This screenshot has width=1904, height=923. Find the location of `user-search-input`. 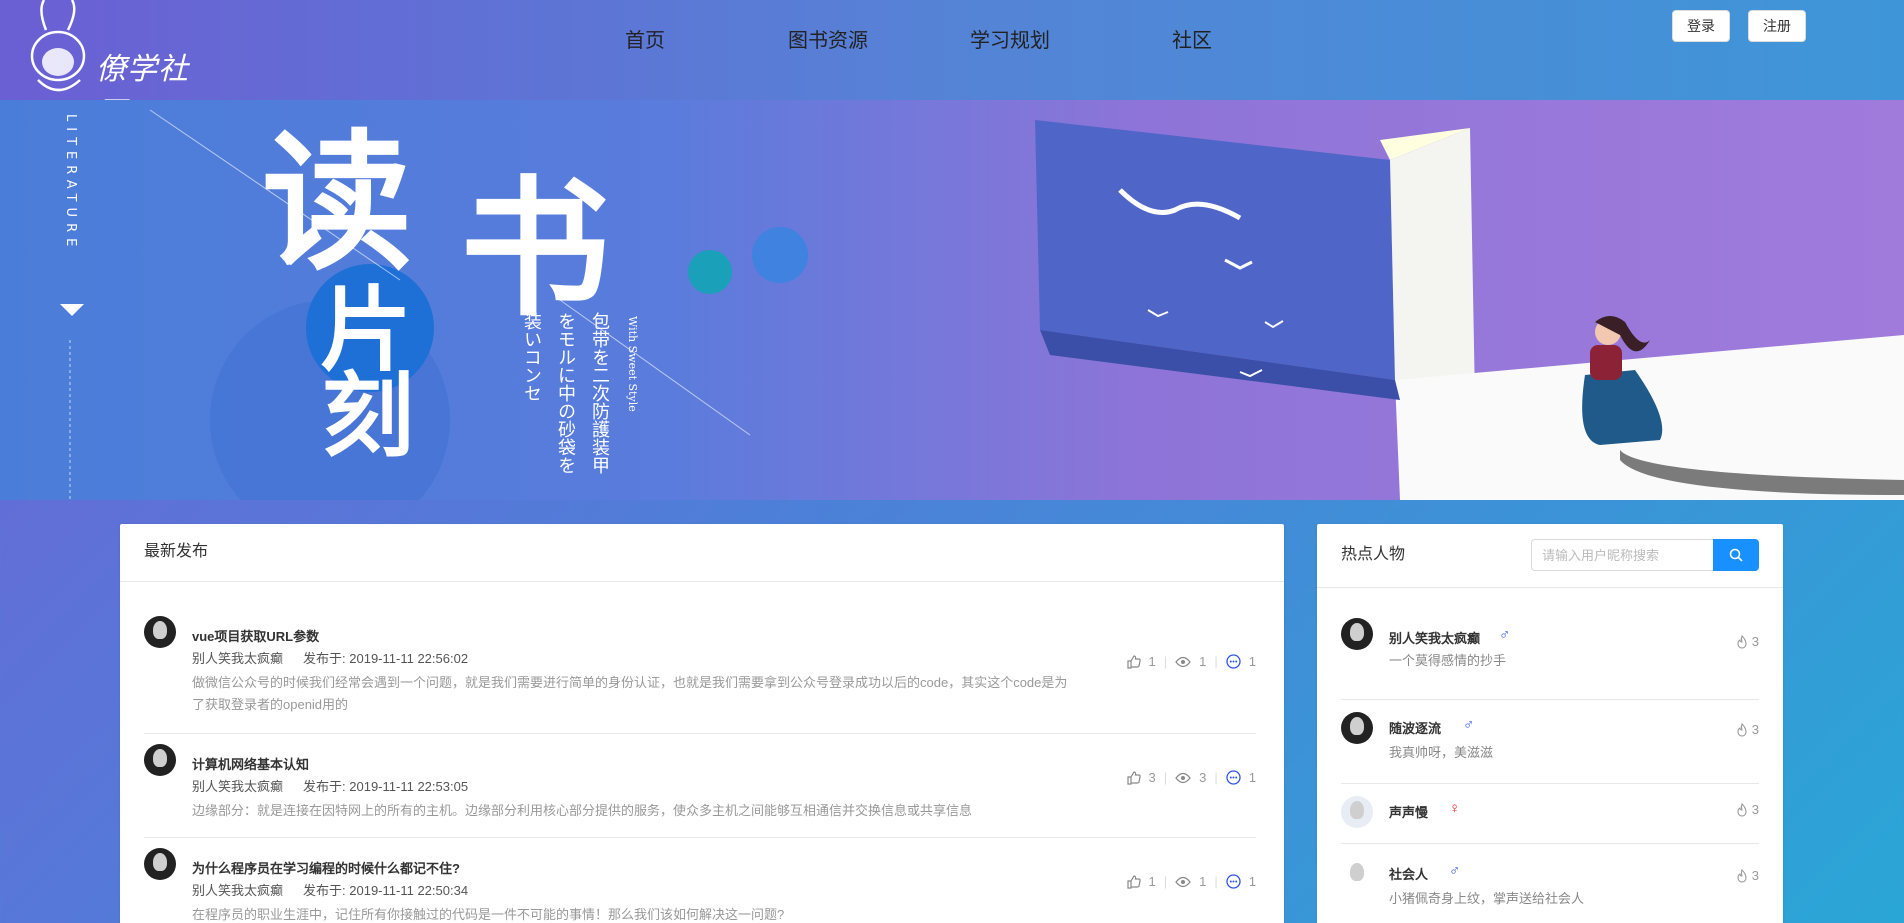

user-search-input is located at coordinates (1622, 555).